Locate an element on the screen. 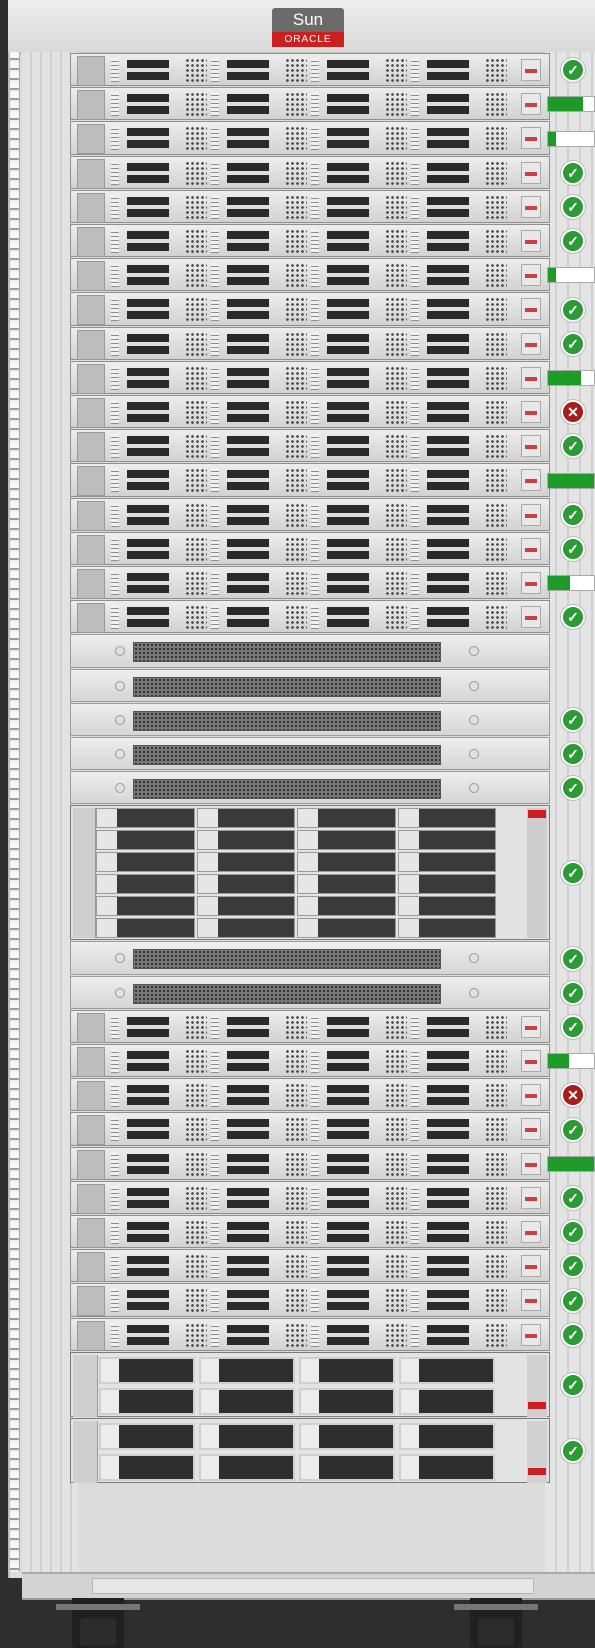  sun-oracle-logo: Sun ORACLE is located at coordinates (308, 29).